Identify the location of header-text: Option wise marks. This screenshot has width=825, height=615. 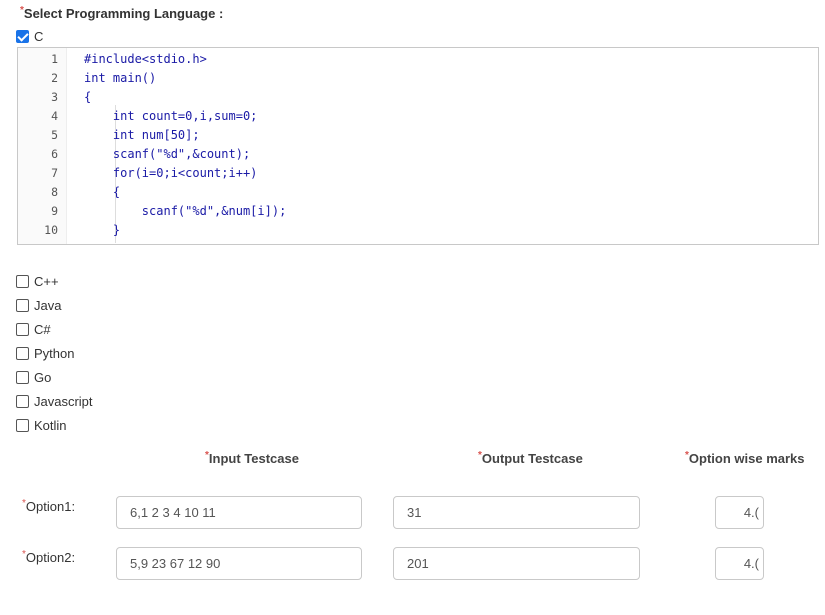
(746, 458).